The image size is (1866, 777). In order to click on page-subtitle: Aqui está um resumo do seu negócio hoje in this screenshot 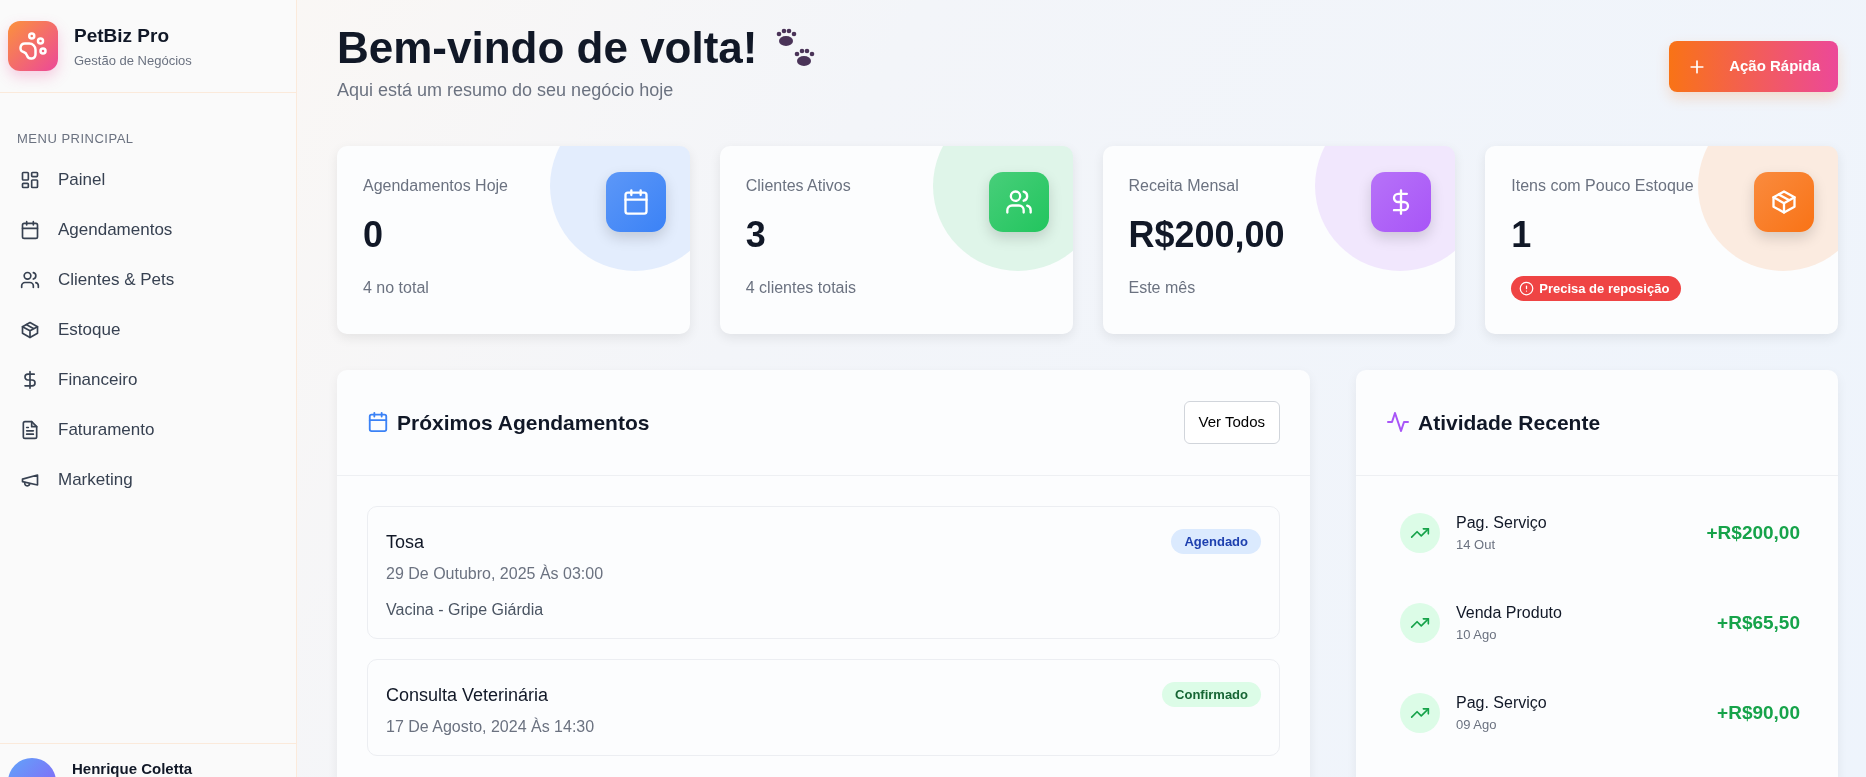, I will do `click(506, 90)`.